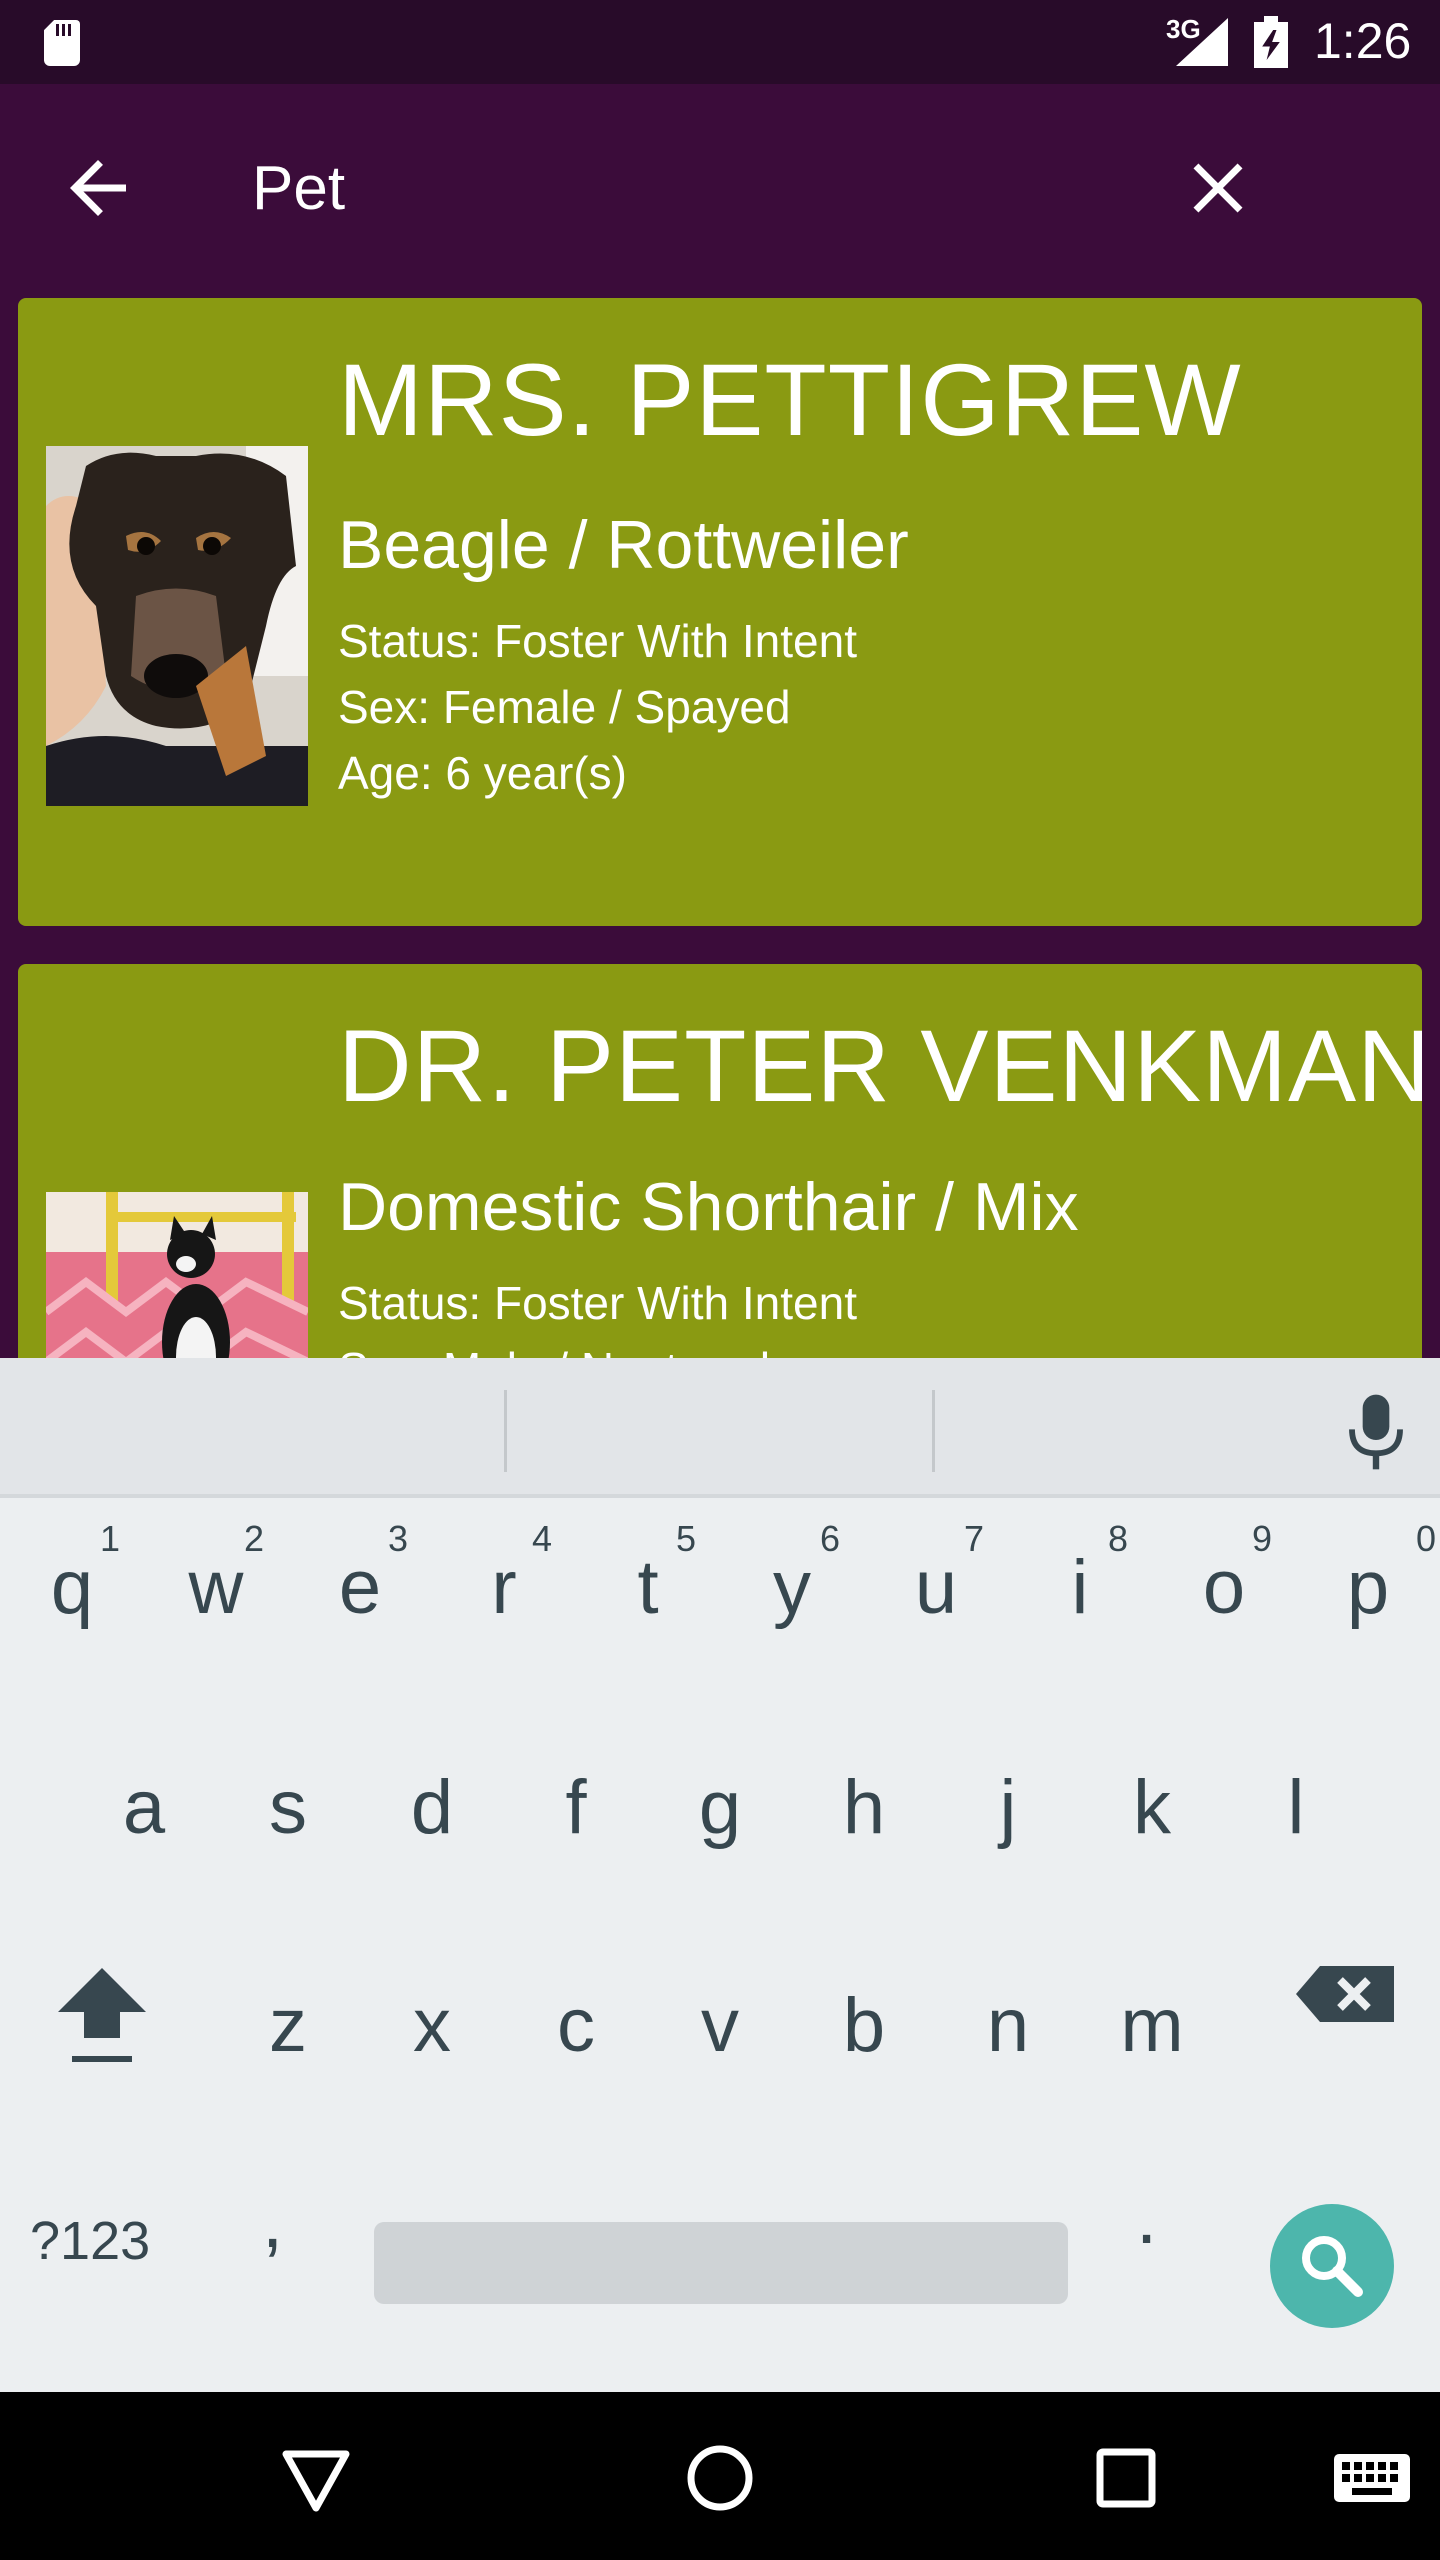 This screenshot has width=1440, height=2560. I want to click on shift-icon, so click(102, 2015).